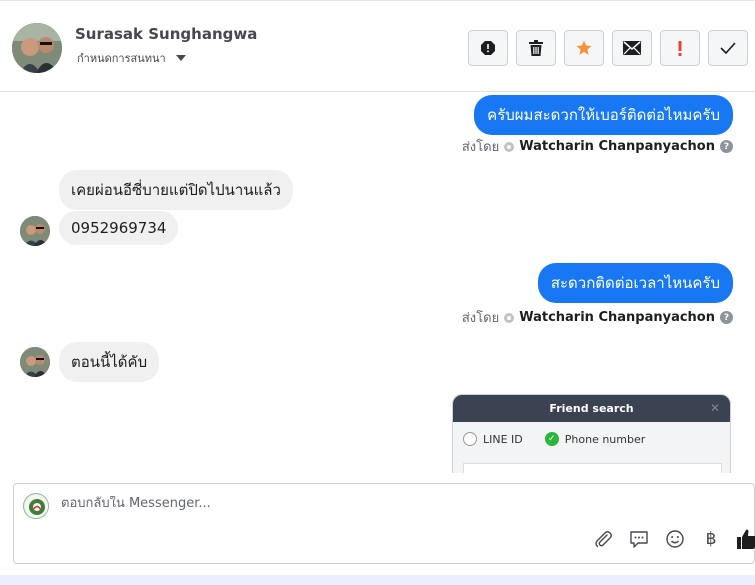  I want to click on baht-icon: ฿, so click(711, 539).